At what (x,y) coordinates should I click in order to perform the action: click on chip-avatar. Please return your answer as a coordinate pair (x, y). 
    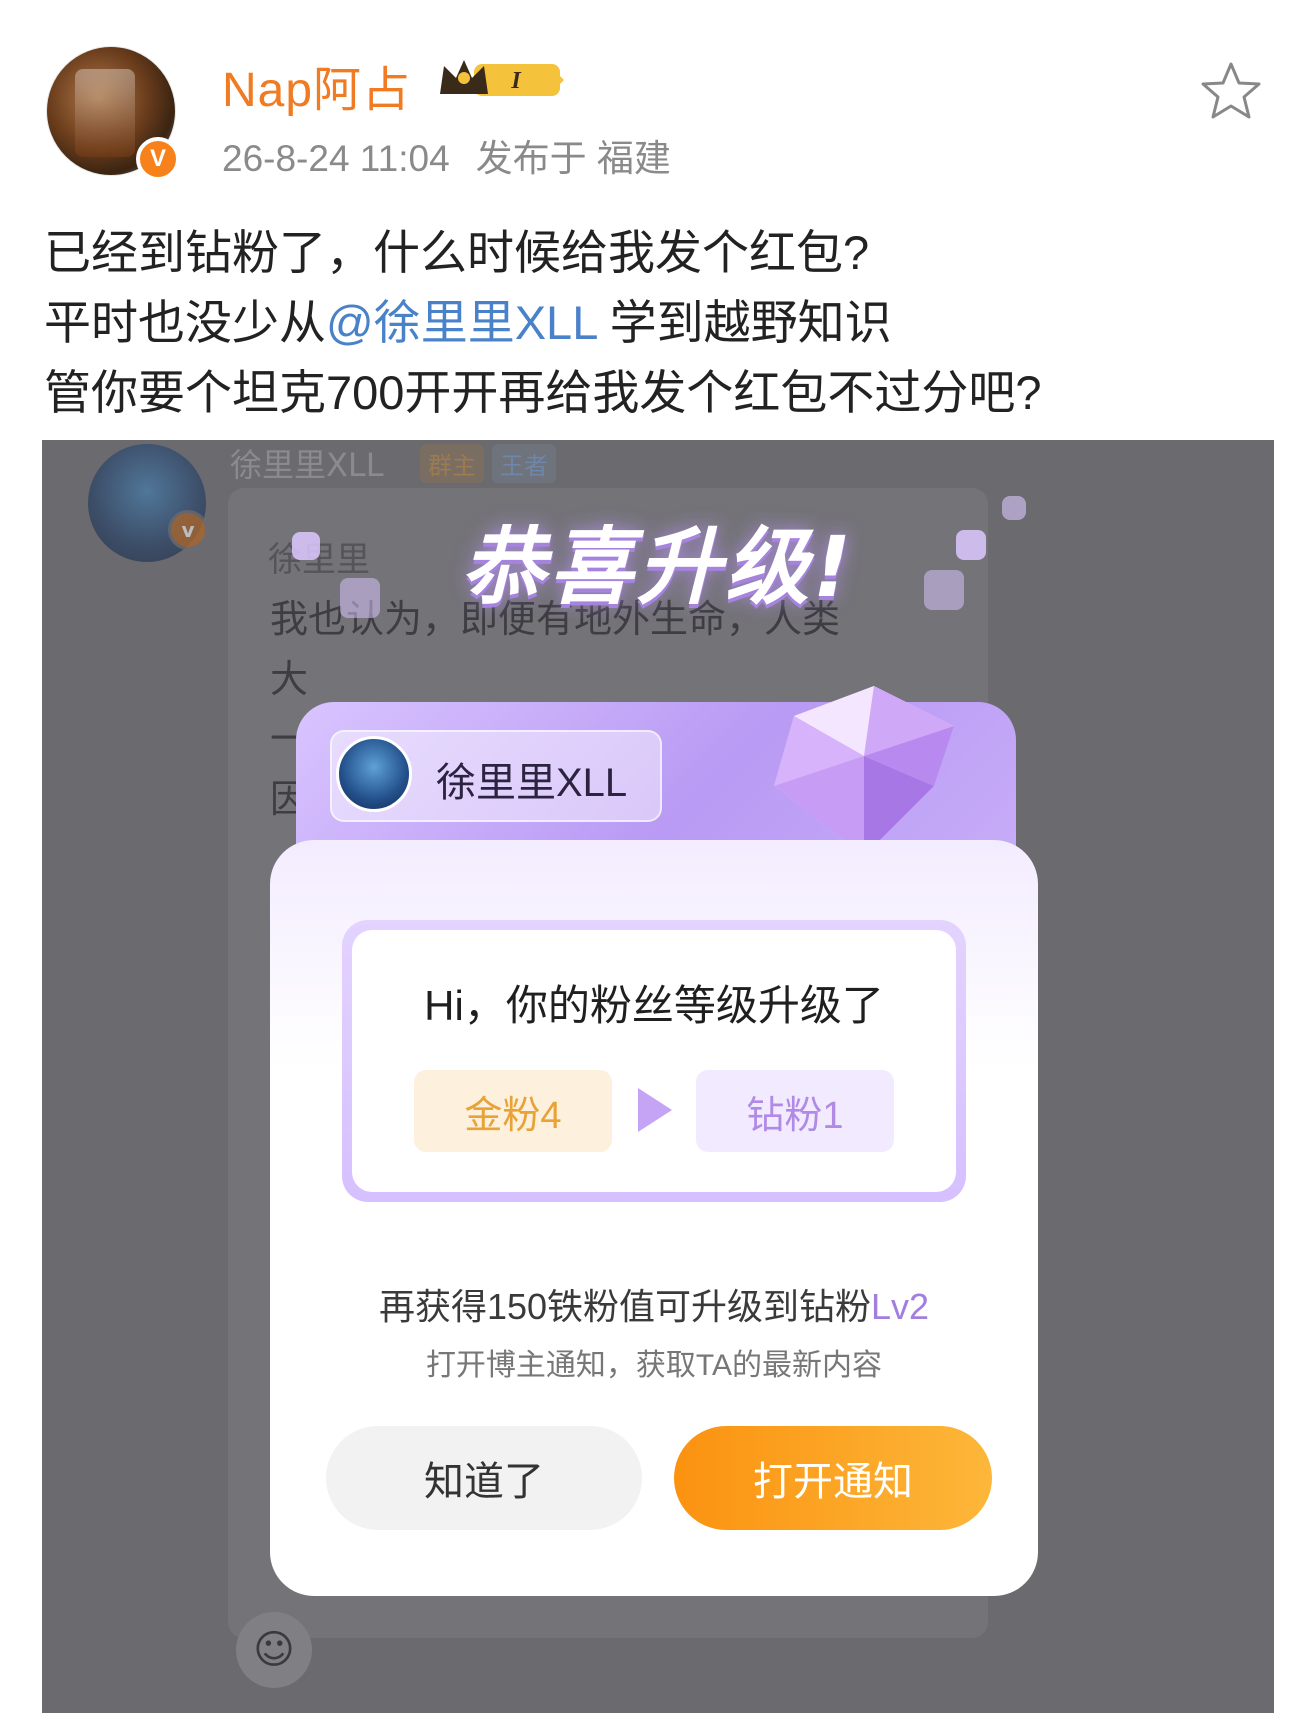
    Looking at the image, I should click on (374, 774).